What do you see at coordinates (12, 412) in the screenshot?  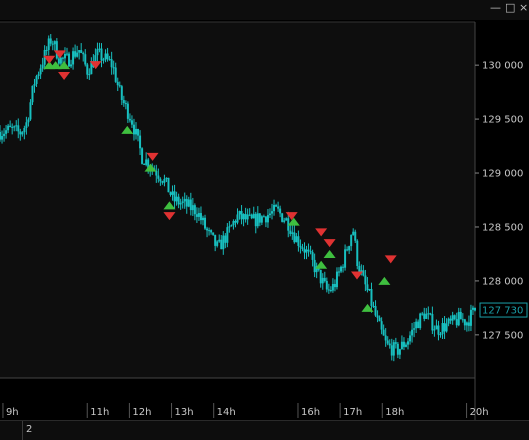 I see `x-tick-label: 9h` at bounding box center [12, 412].